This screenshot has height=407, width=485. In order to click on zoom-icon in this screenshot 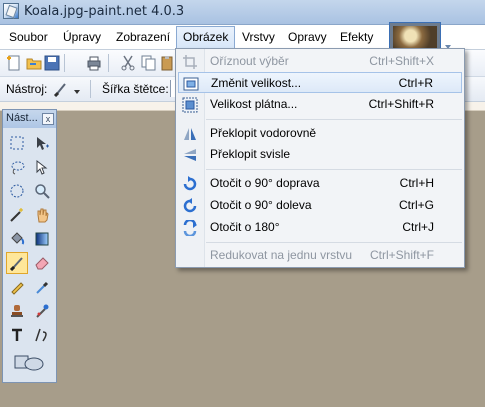, I will do `click(42, 191)`.